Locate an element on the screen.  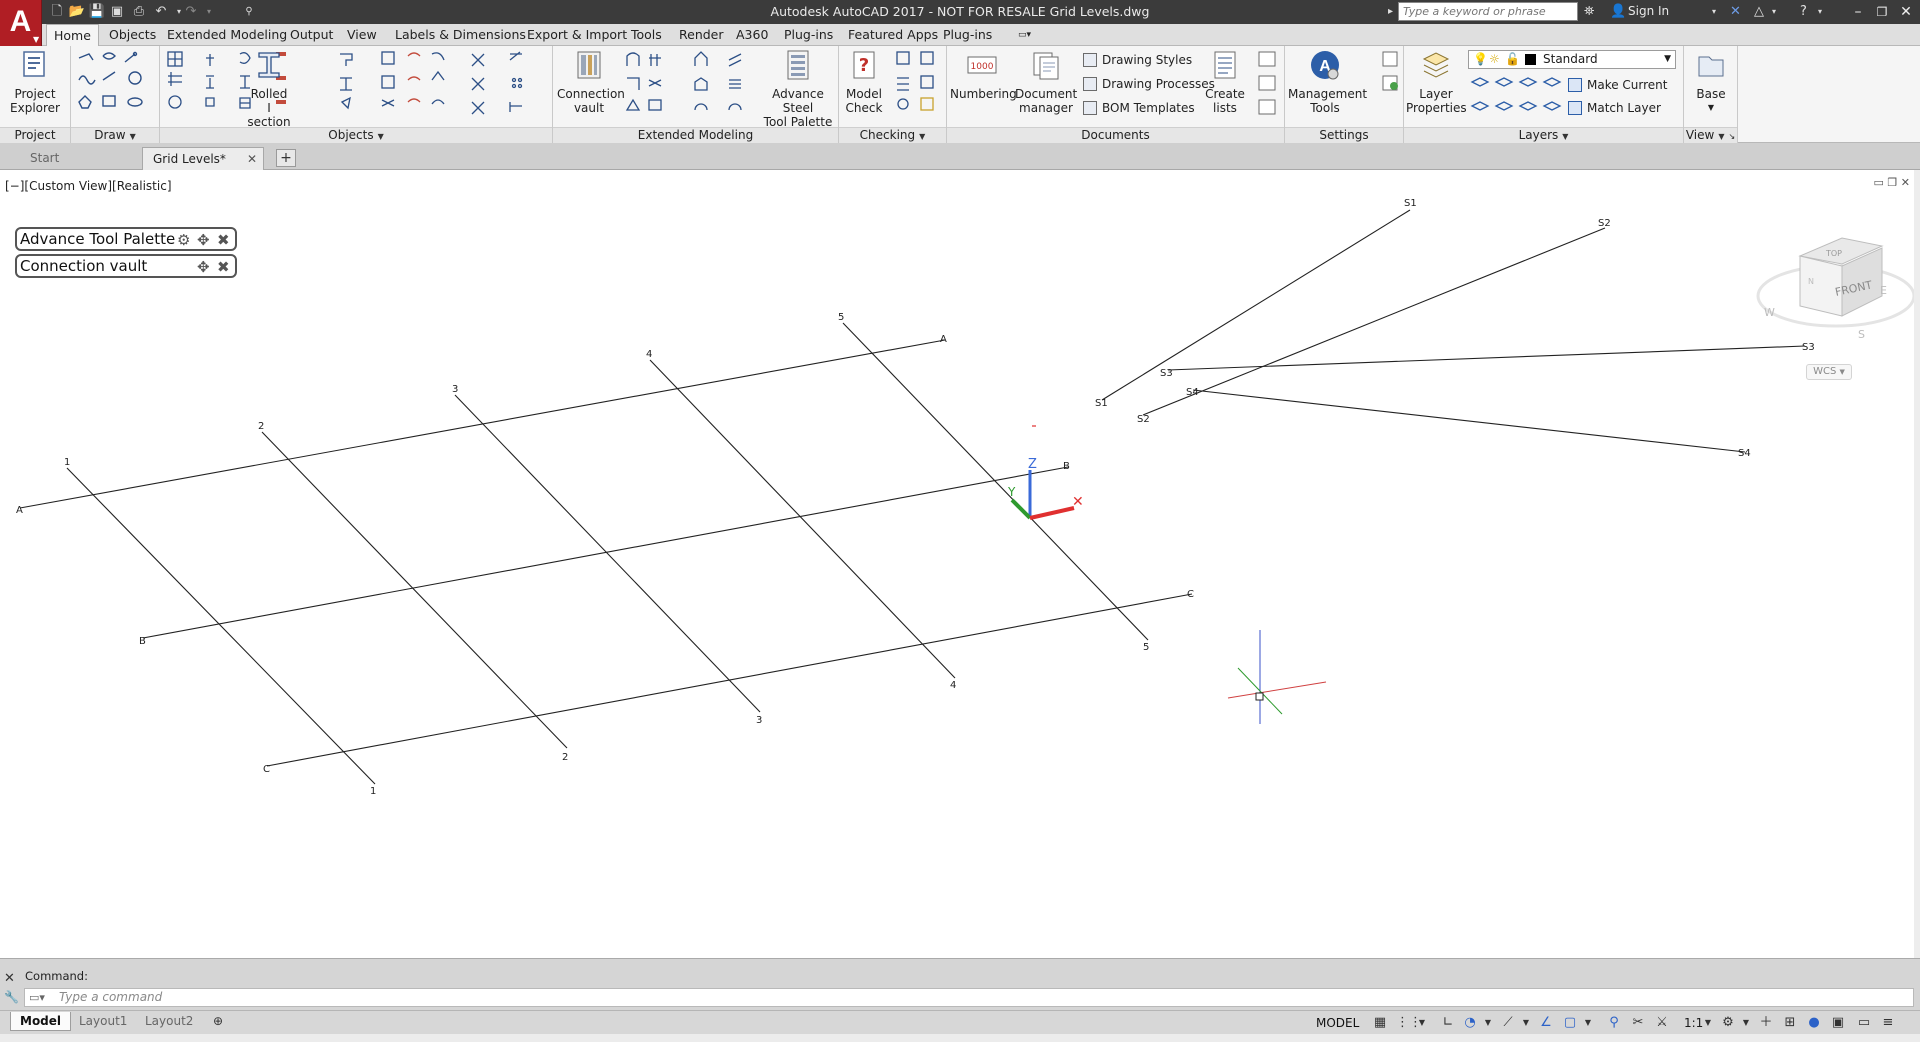
object-snap-tracking-icon: ∠ is located at coordinates (1546, 1023).